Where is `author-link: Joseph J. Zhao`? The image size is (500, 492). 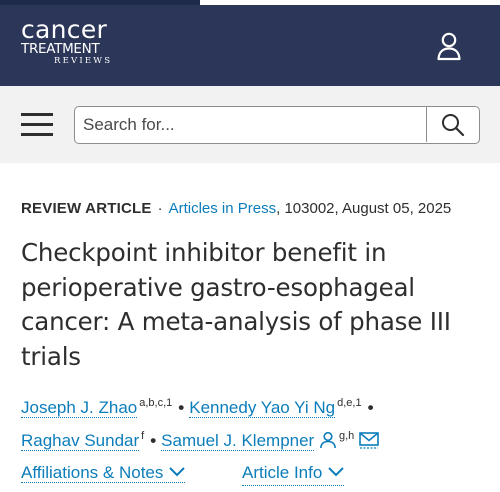 author-link: Joseph J. Zhao is located at coordinates (79, 408).